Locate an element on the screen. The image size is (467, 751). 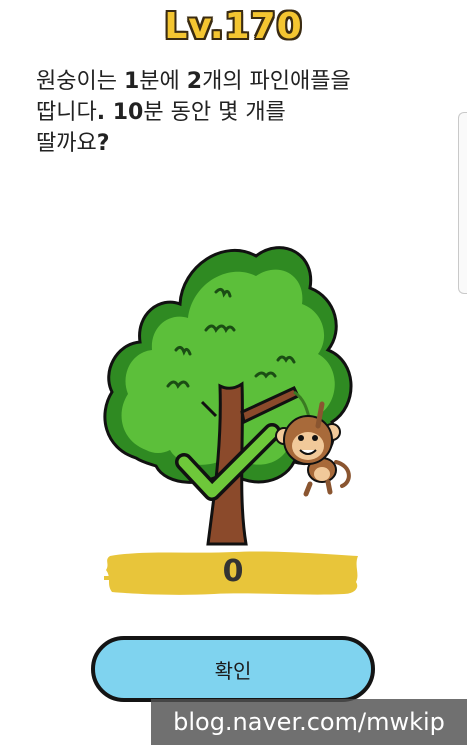
question-segment: 분 동안 몇 개를 is located at coordinates (214, 112).